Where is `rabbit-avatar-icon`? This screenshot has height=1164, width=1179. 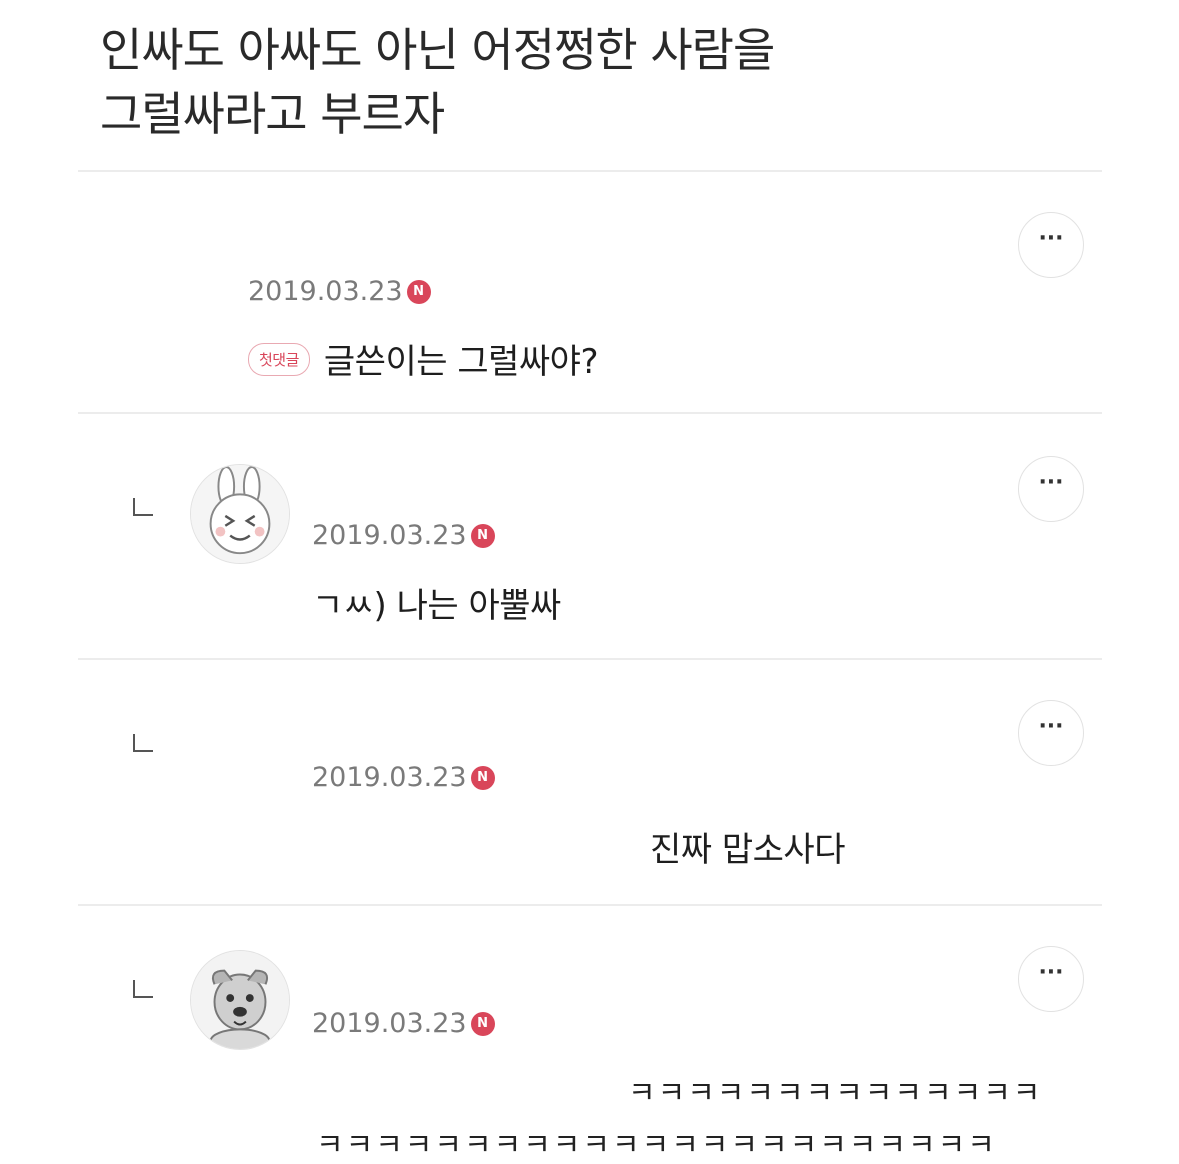
rabbit-avatar-icon is located at coordinates (240, 514).